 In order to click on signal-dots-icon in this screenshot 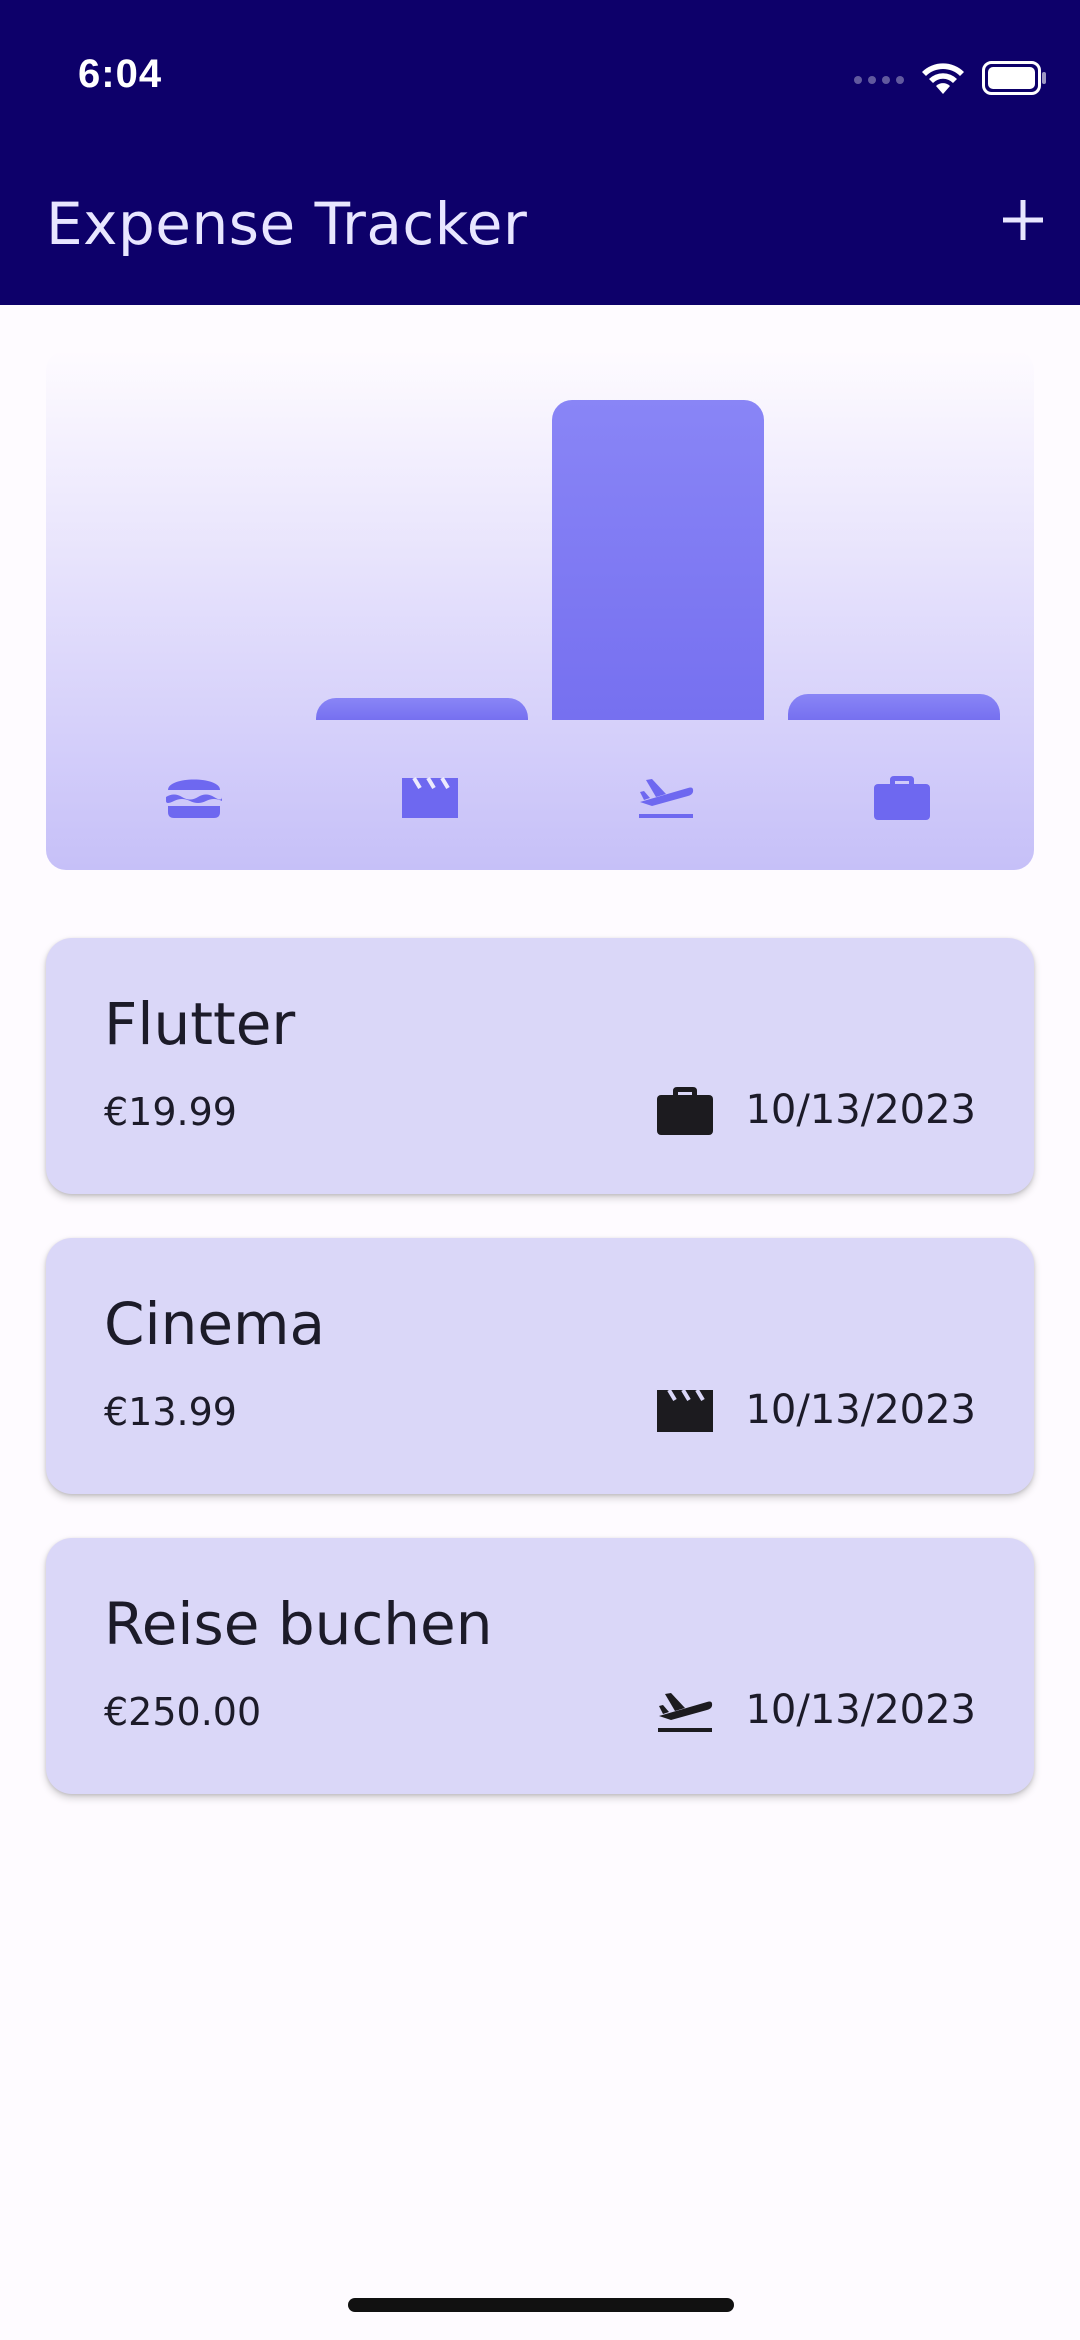, I will do `click(879, 80)`.